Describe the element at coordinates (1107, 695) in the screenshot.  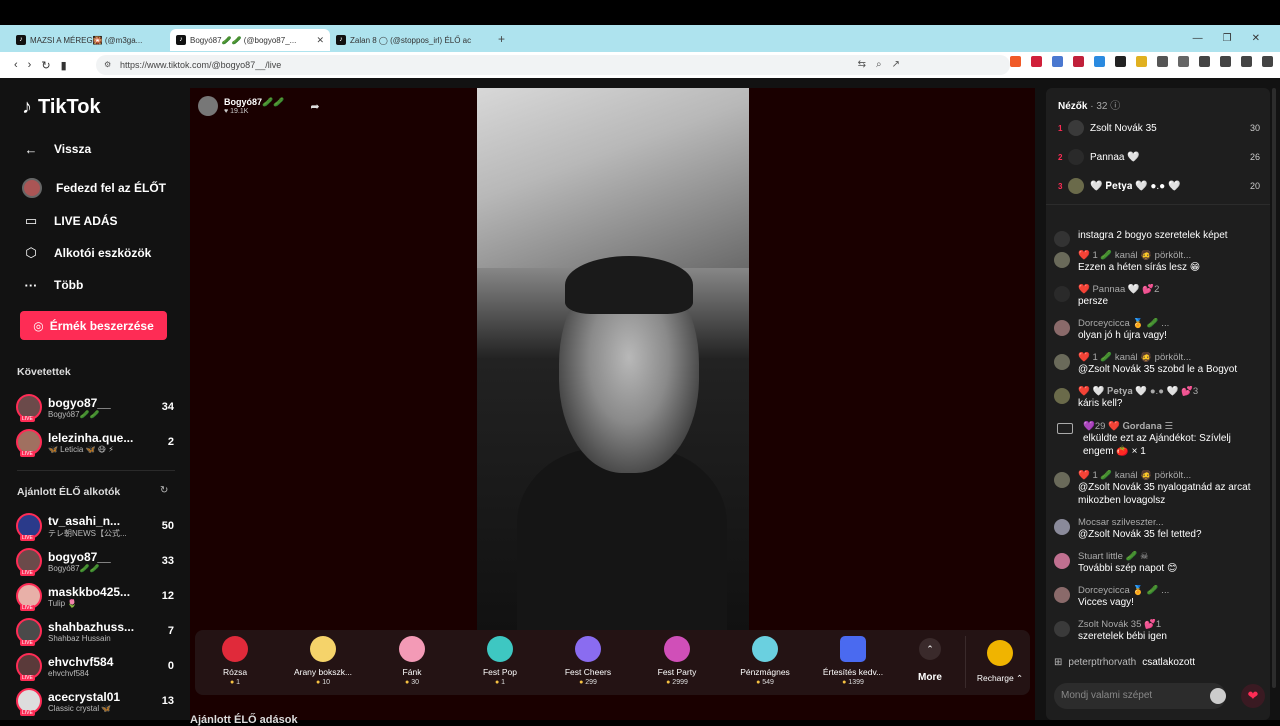
I see `chat-placeholder: Mondj valami szépet` at that location.